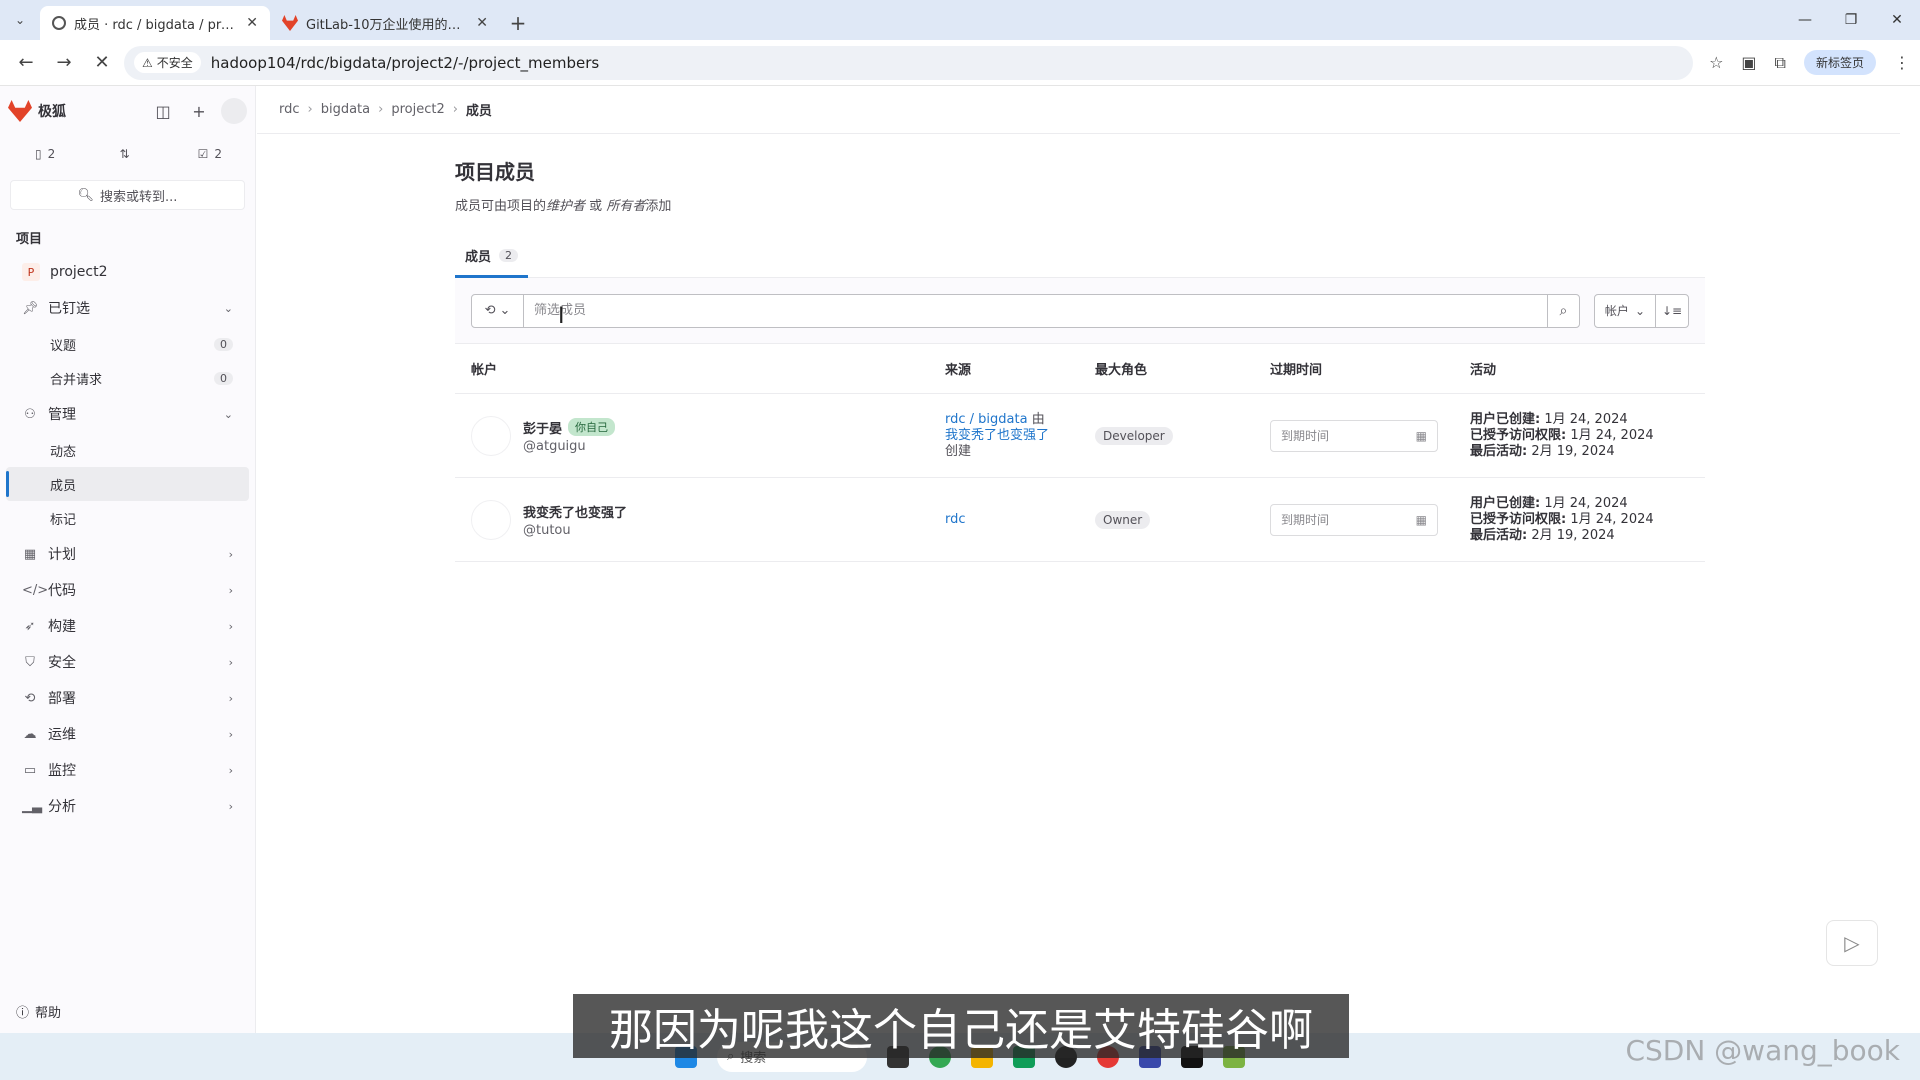 Image resolution: width=1920 pixels, height=1080 pixels. I want to click on source-group-link: rdc / bigdata, so click(986, 419).